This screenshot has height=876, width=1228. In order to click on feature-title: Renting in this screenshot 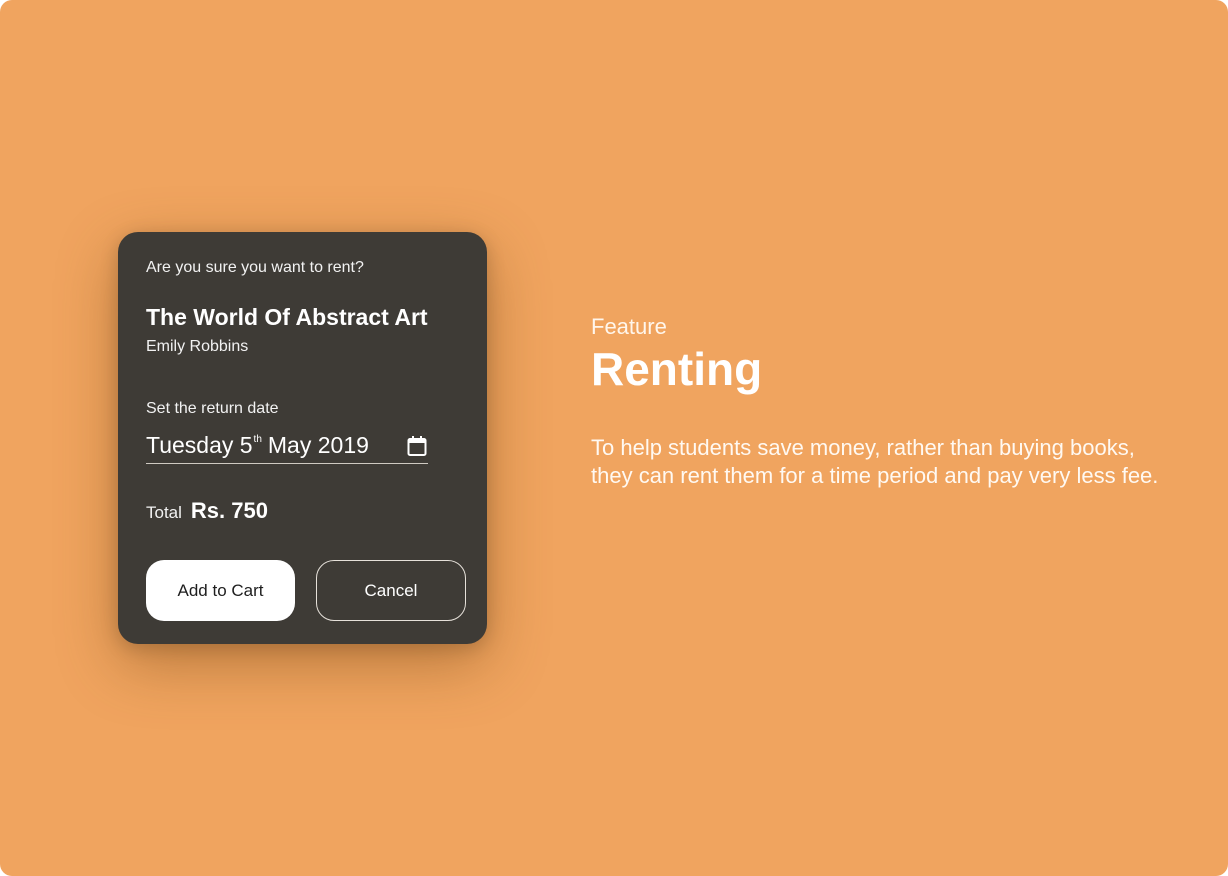, I will do `click(677, 369)`.